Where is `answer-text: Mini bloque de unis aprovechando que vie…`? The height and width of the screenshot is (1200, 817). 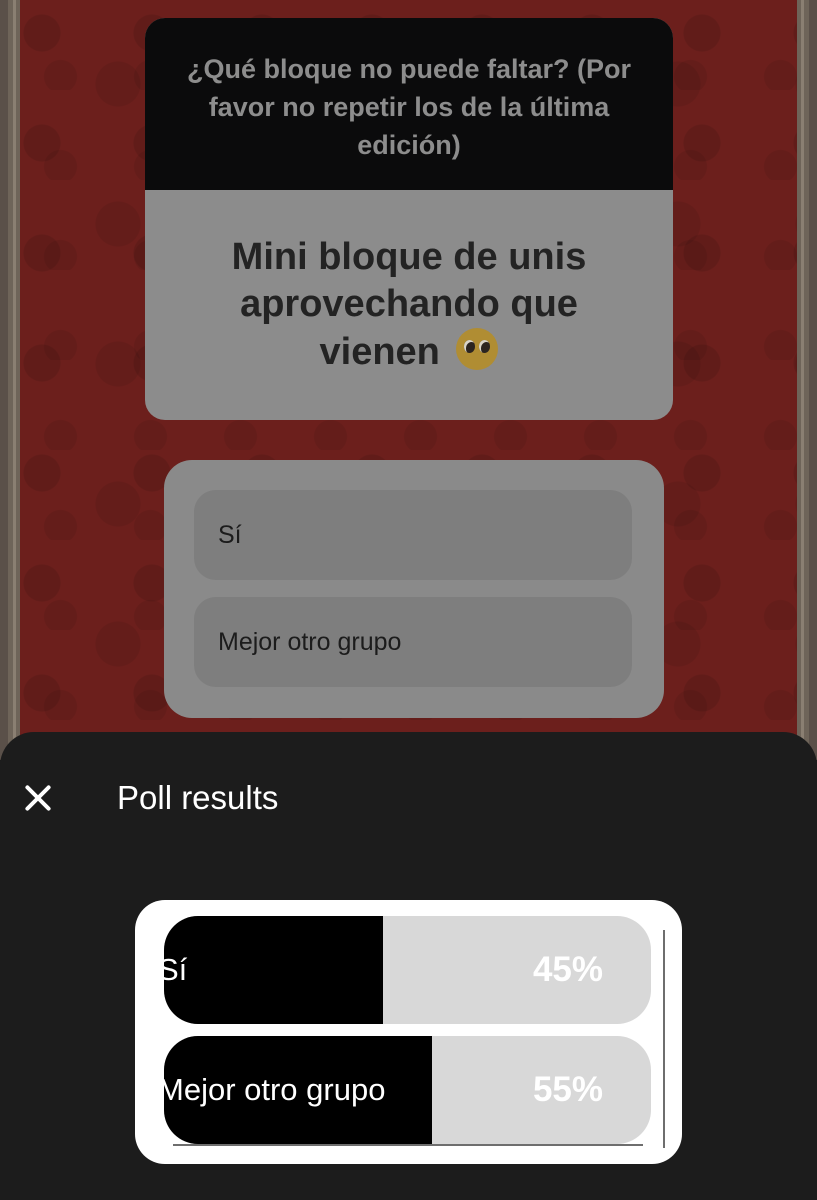 answer-text: Mini bloque de unis aprovechando que vie… is located at coordinates (409, 304).